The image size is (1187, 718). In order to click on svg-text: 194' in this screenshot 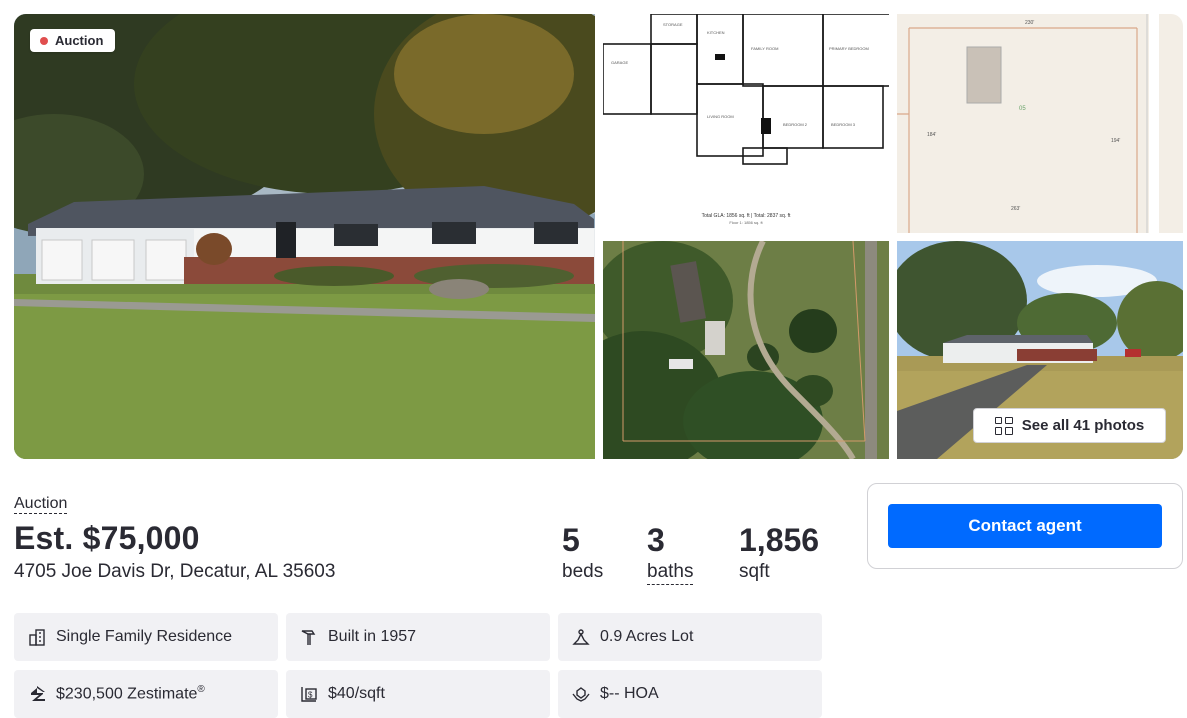, I will do `click(1115, 141)`.